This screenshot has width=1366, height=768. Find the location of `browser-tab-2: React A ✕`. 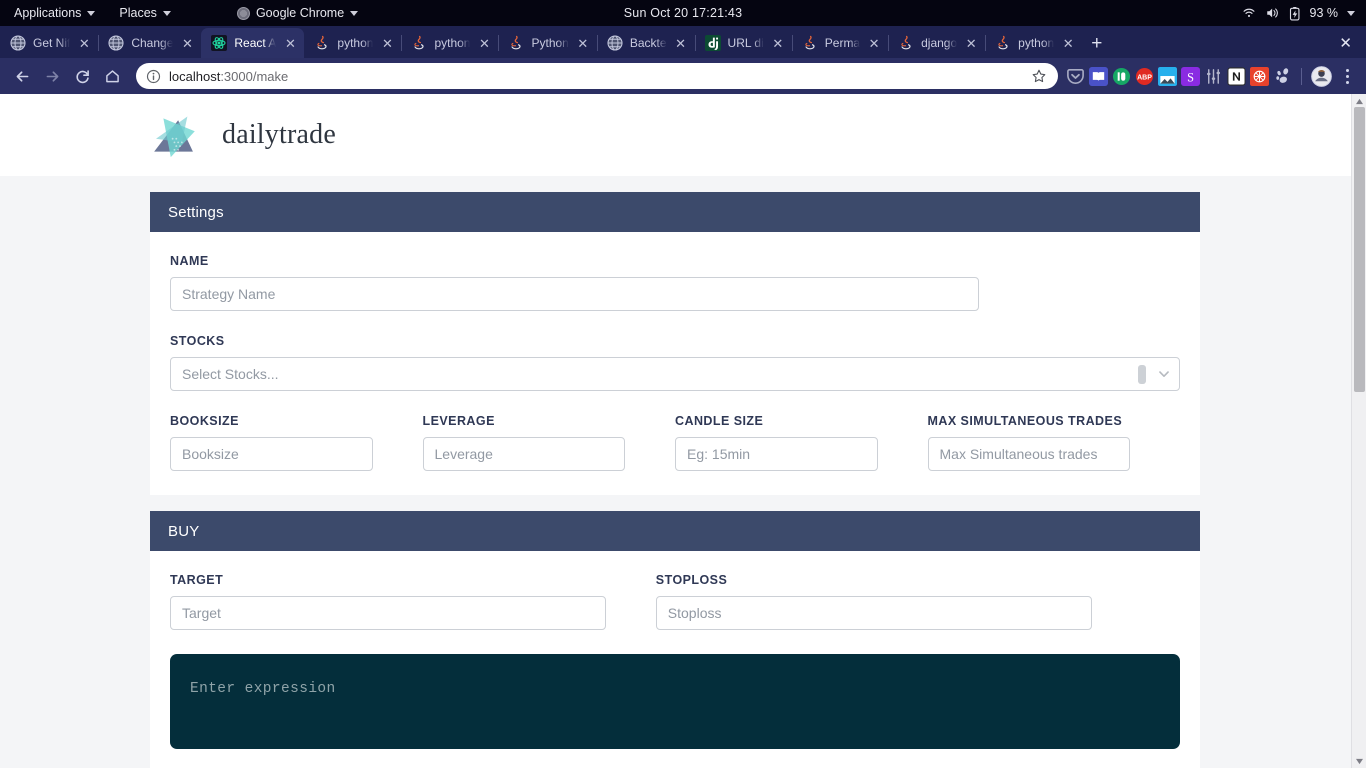

browser-tab-2: React A ✕ is located at coordinates (253, 43).